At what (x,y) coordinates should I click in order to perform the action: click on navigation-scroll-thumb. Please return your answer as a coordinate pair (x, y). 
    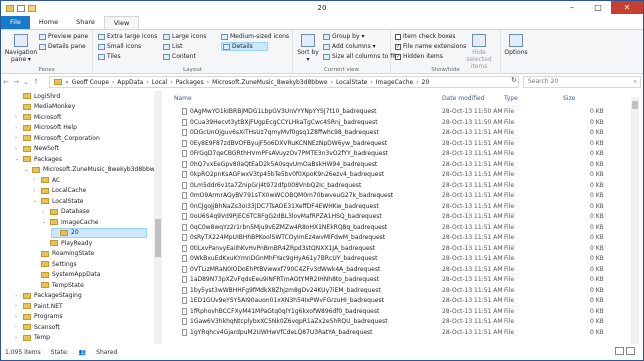
    Looking at the image, I should click on (158, 238).